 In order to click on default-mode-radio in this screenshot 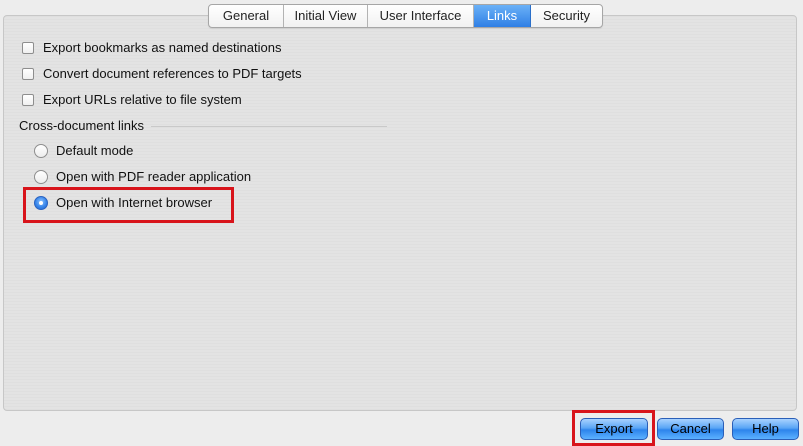, I will do `click(41, 150)`.